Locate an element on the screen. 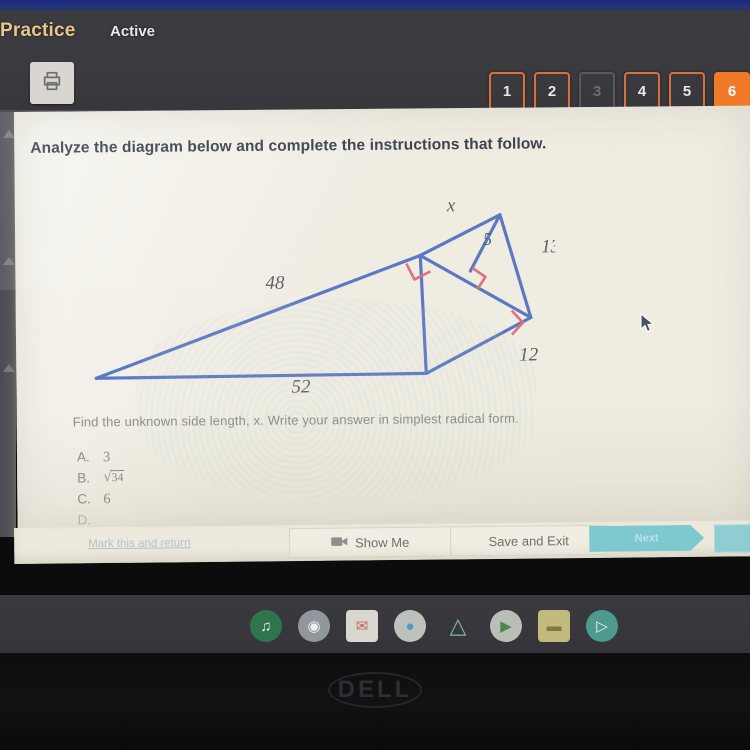 This screenshot has height=750, width=750. app-header-bar: Practice Active 1 2 3 4 5 6 is located at coordinates (375, 64).